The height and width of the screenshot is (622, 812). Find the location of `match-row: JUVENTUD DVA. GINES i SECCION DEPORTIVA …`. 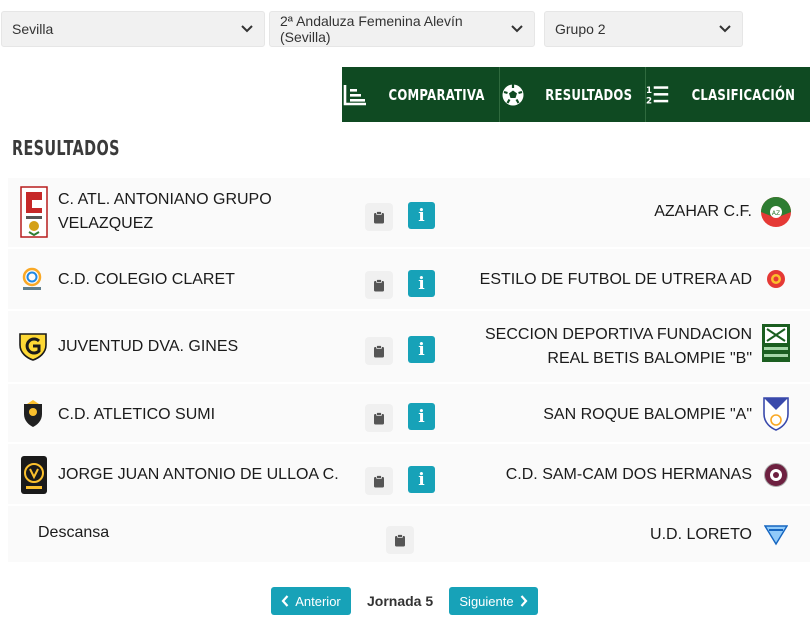

match-row: JUVENTUD DVA. GINES i SECCION DEPORTIVA … is located at coordinates (409, 347).